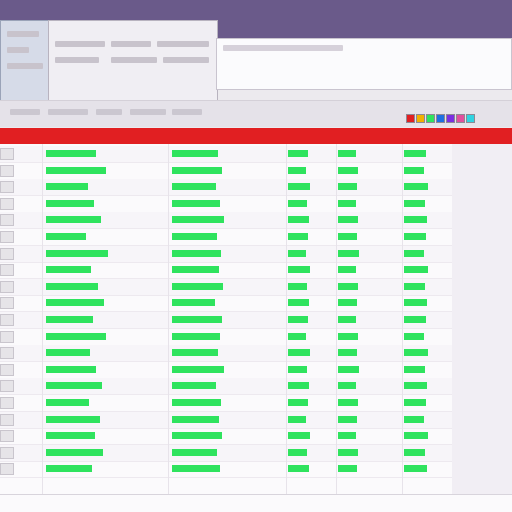  Describe the element at coordinates (25, 61) in the screenshot. I see `quick-access-panel` at that location.